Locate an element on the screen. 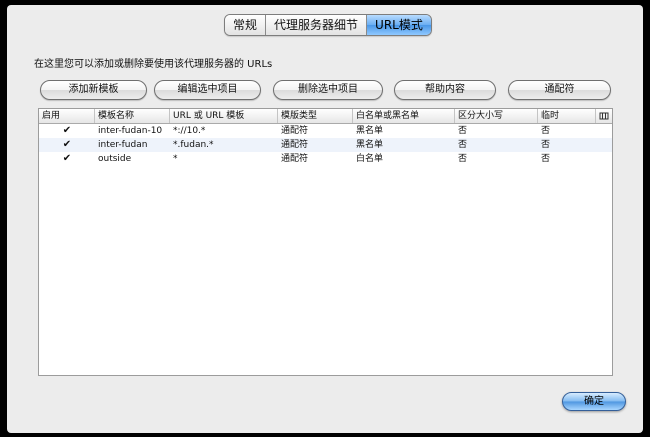 This screenshot has width=650, height=437. column-header-template-name: 模板名称 is located at coordinates (132, 116).